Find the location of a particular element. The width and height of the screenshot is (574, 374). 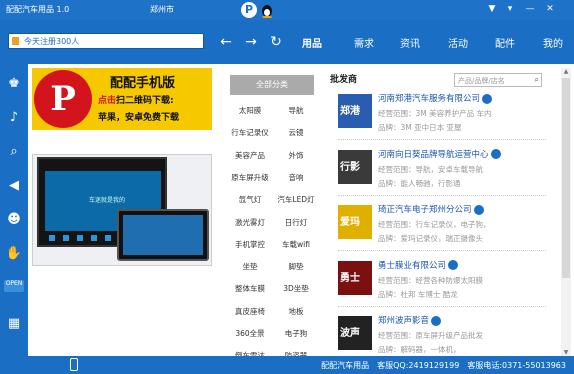

skin-button: ▼ is located at coordinates (492, 9).